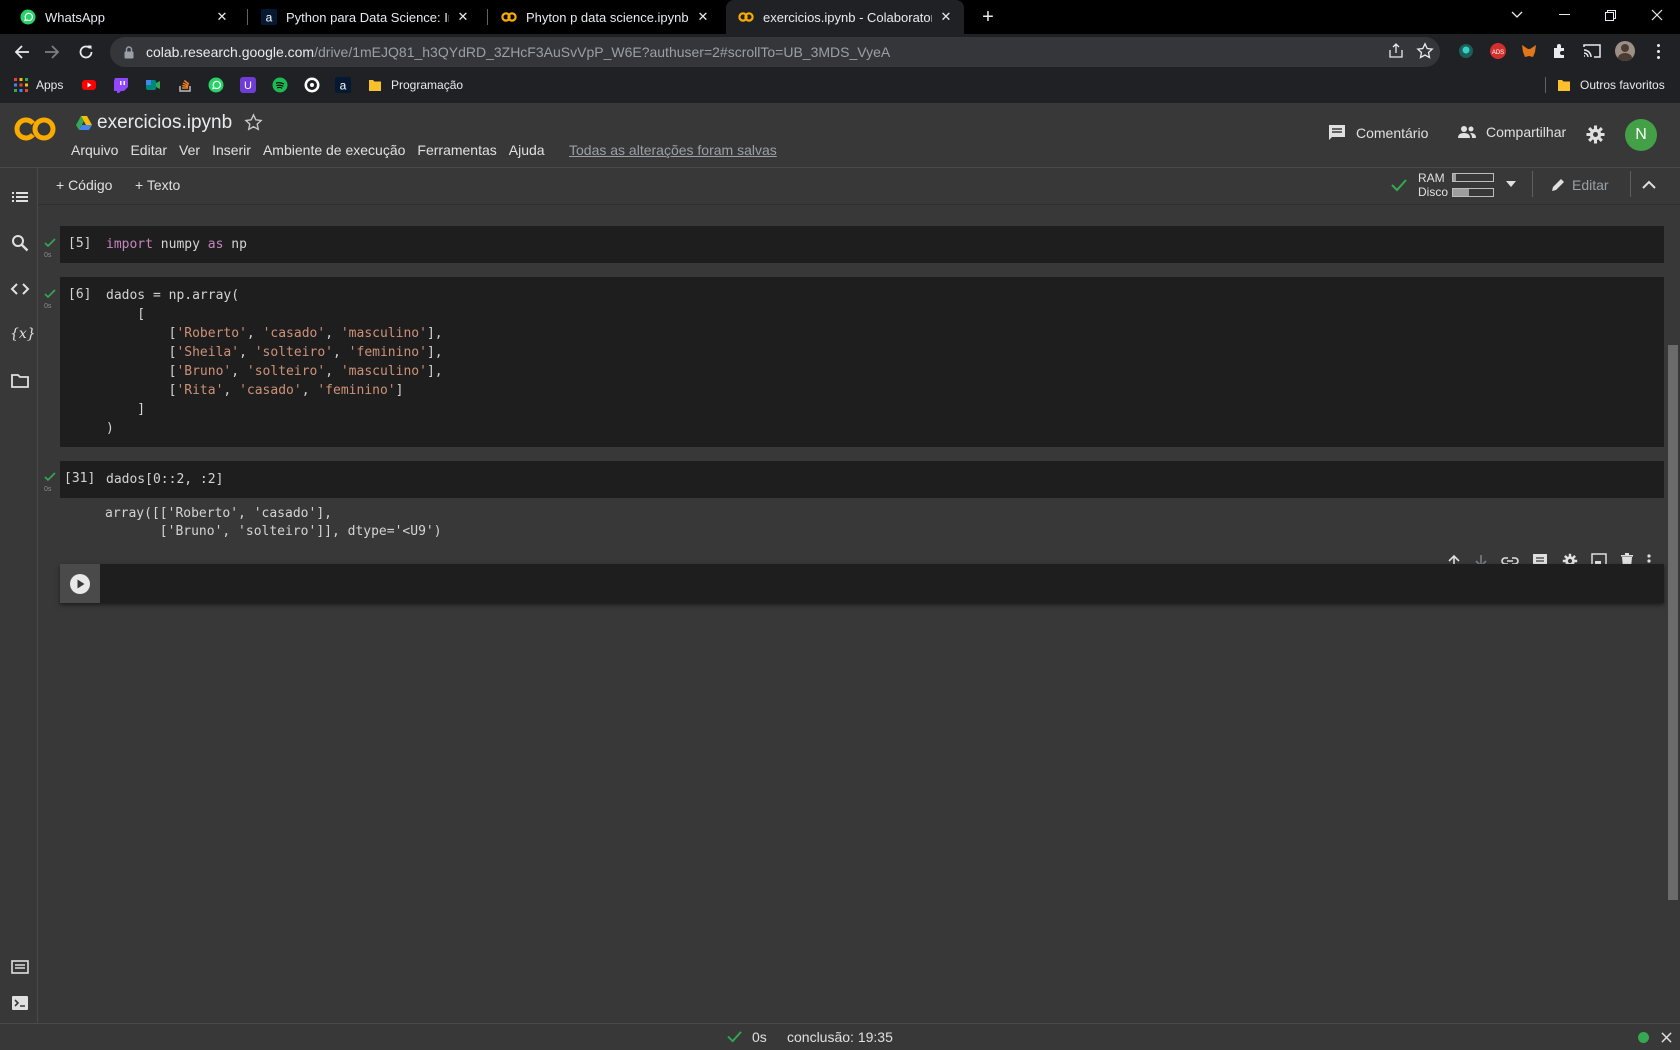  What do you see at coordinates (1649, 184) in the screenshot?
I see `chevron-up-icon` at bounding box center [1649, 184].